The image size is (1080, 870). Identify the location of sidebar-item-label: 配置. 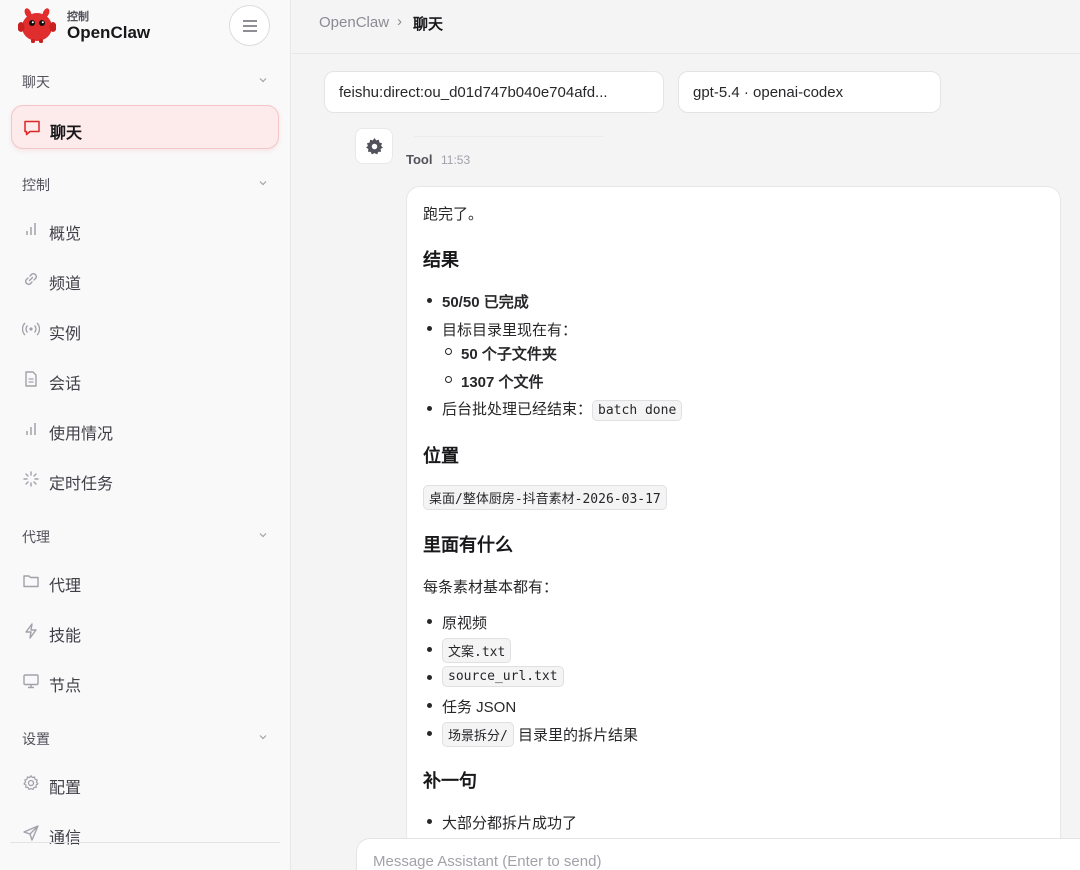
(65, 788).